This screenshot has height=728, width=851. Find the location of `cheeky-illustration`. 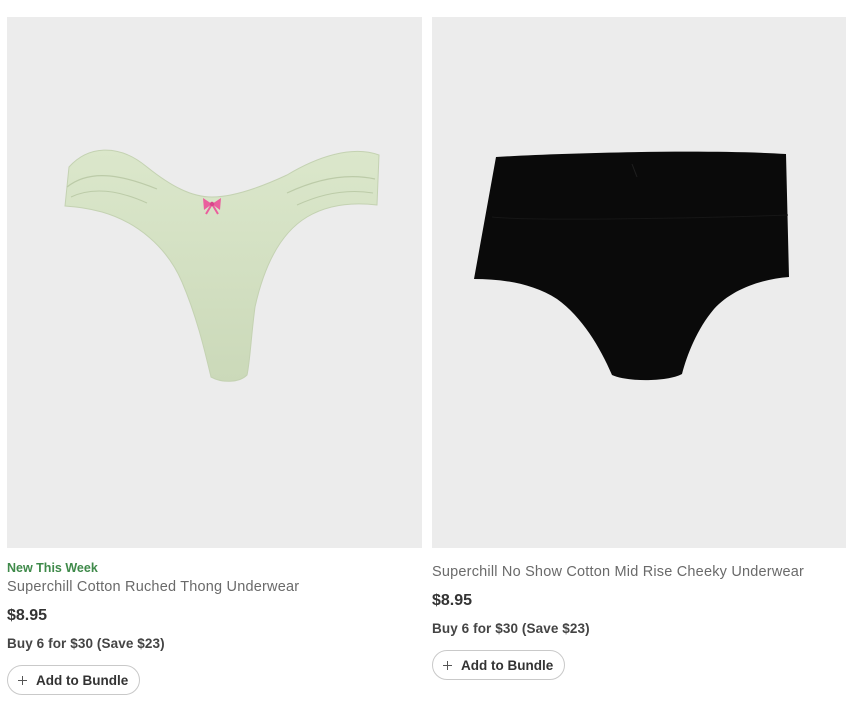

cheeky-illustration is located at coordinates (631, 266).